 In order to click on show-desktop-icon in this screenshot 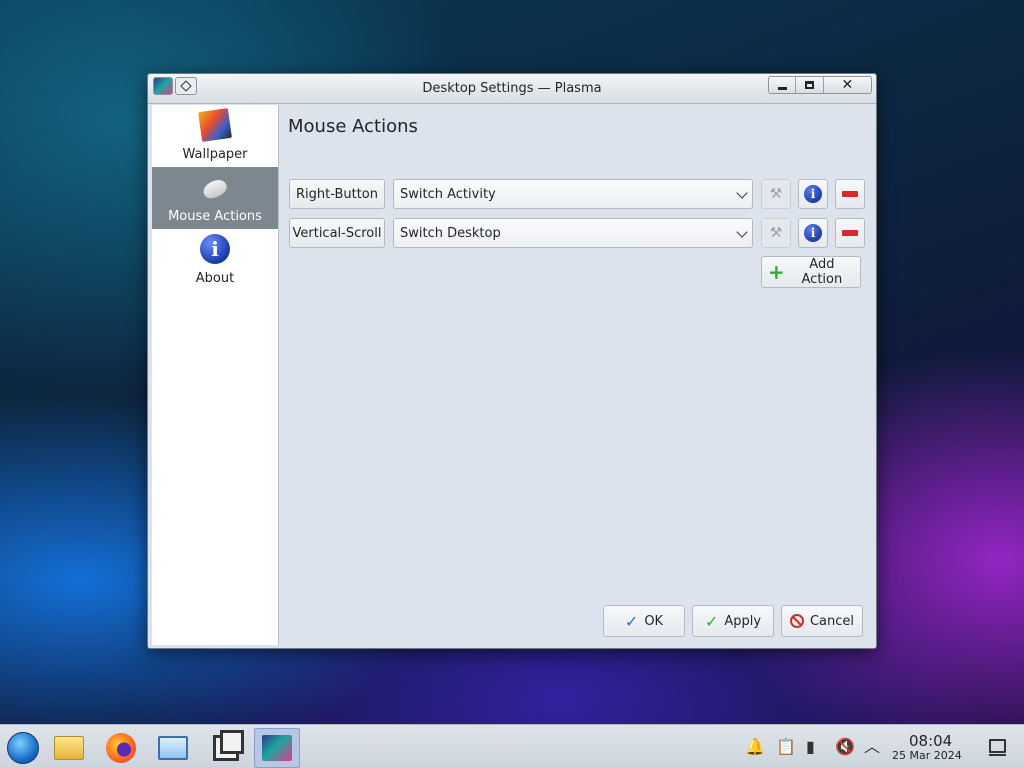, I will do `click(997, 747)`.